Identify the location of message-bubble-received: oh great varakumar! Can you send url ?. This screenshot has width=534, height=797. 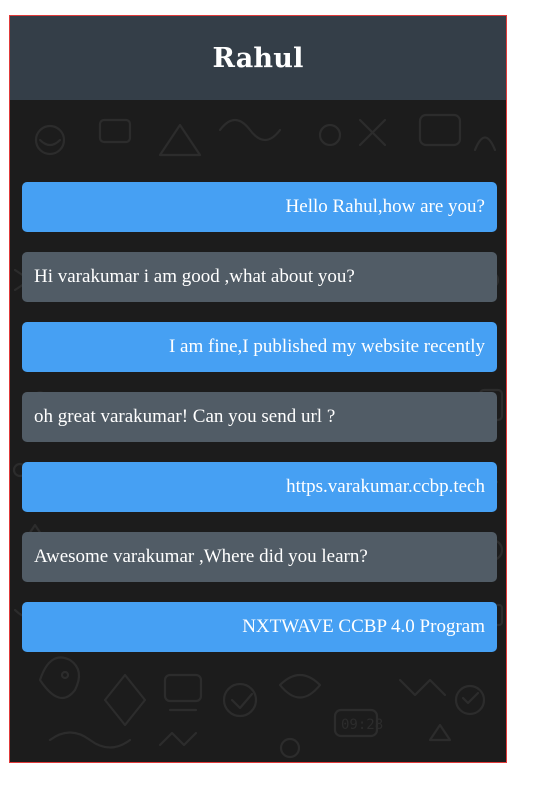
(259, 417).